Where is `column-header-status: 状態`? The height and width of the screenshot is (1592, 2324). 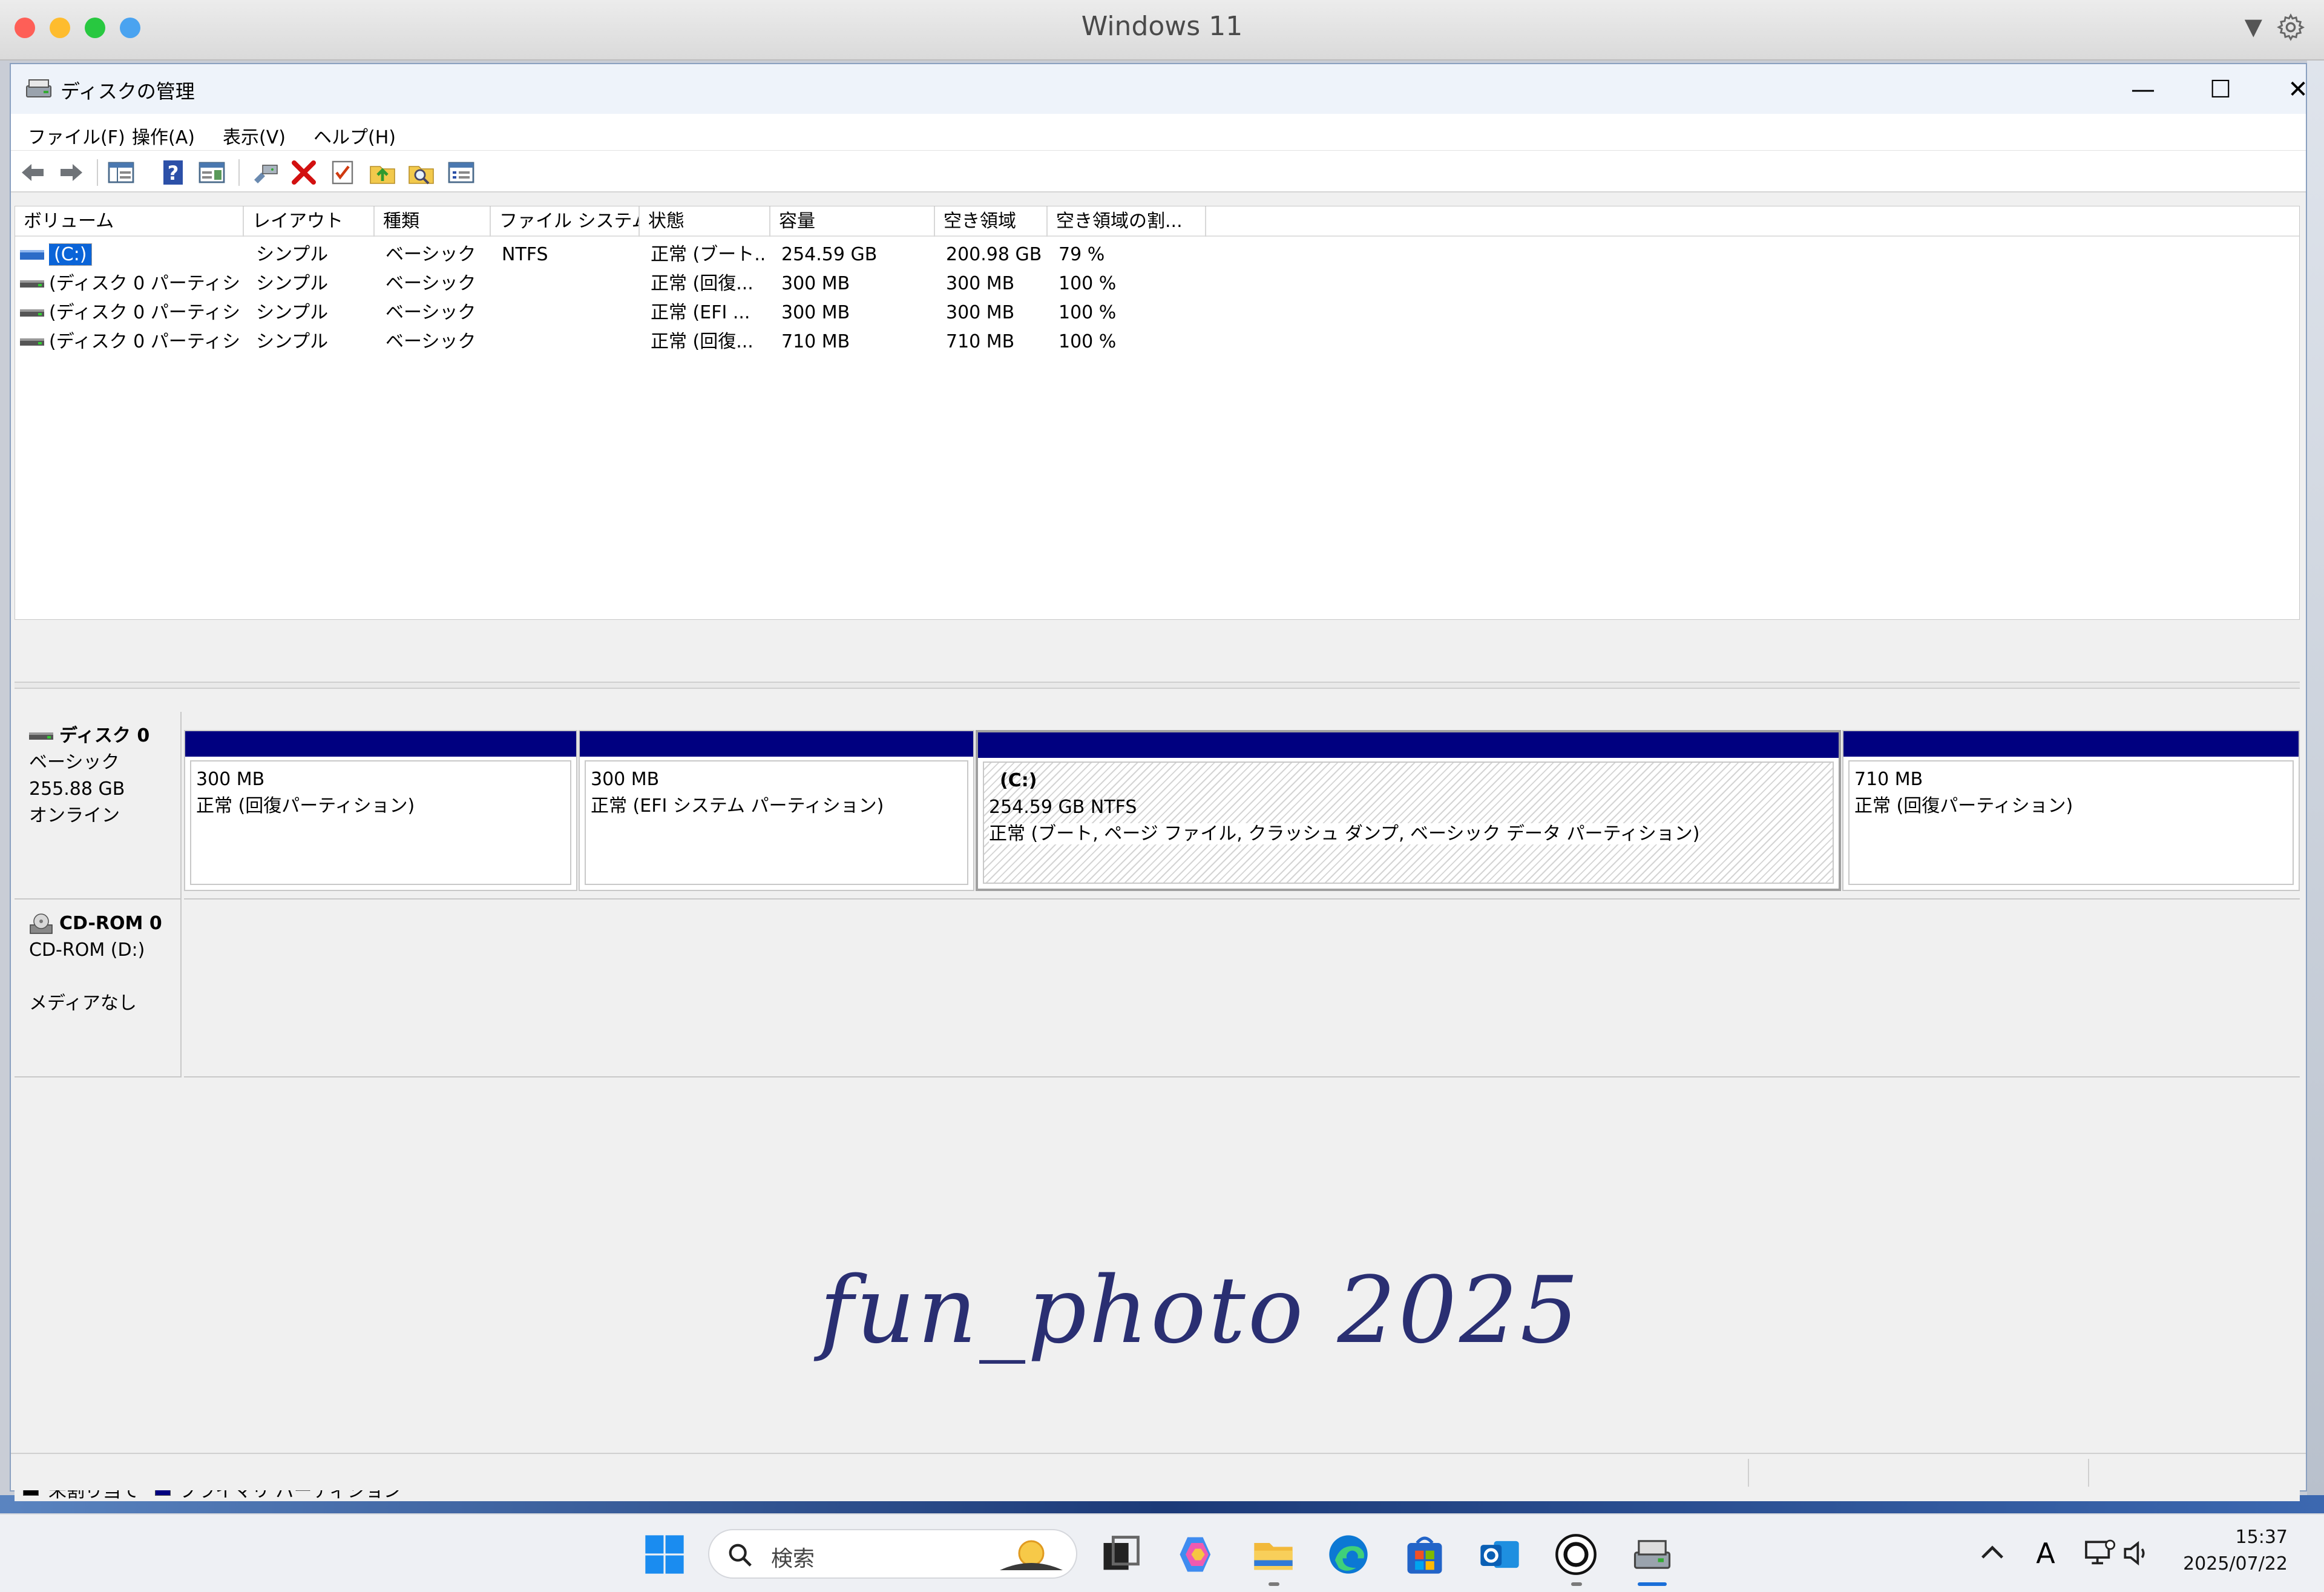
column-header-status: 状態 is located at coordinates (705, 221).